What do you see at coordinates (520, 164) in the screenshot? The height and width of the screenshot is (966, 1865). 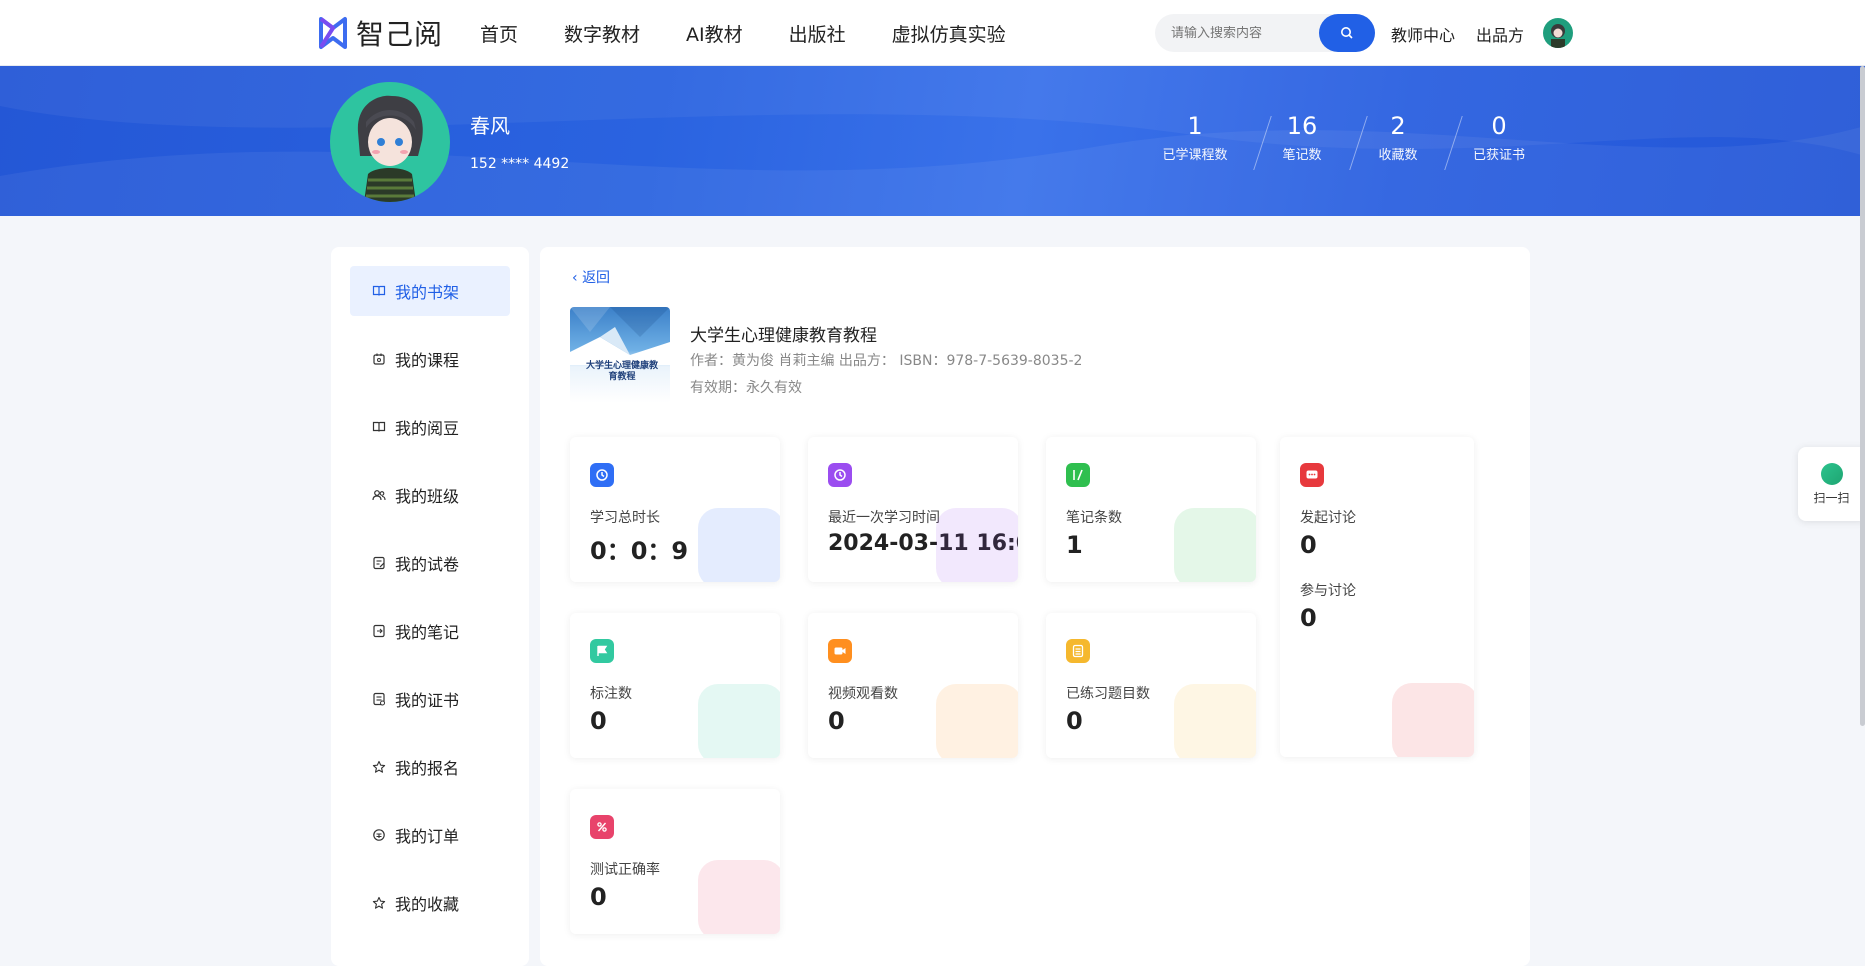 I see `user-phone: 152 **** 4492` at bounding box center [520, 164].